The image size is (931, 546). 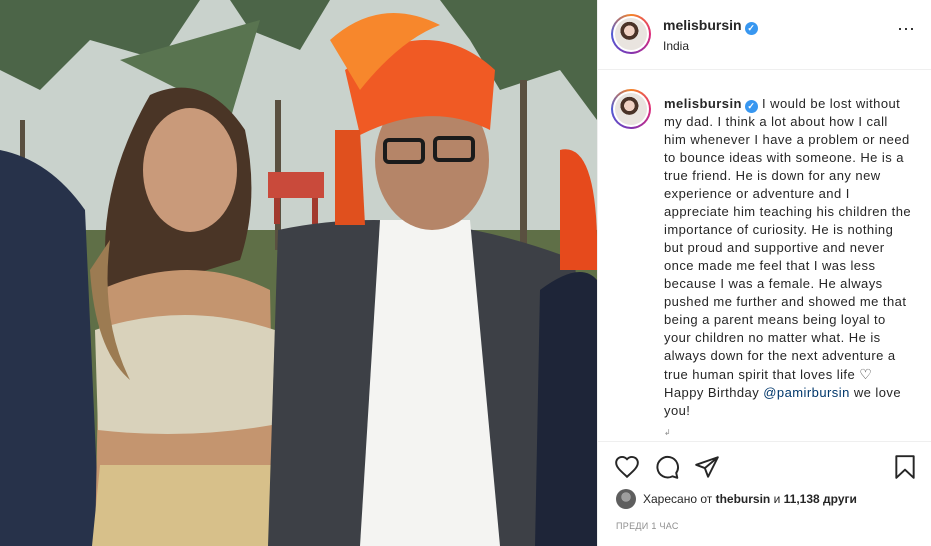 What do you see at coordinates (647, 526) in the screenshot?
I see `post-timestamp: преди 1 час` at bounding box center [647, 526].